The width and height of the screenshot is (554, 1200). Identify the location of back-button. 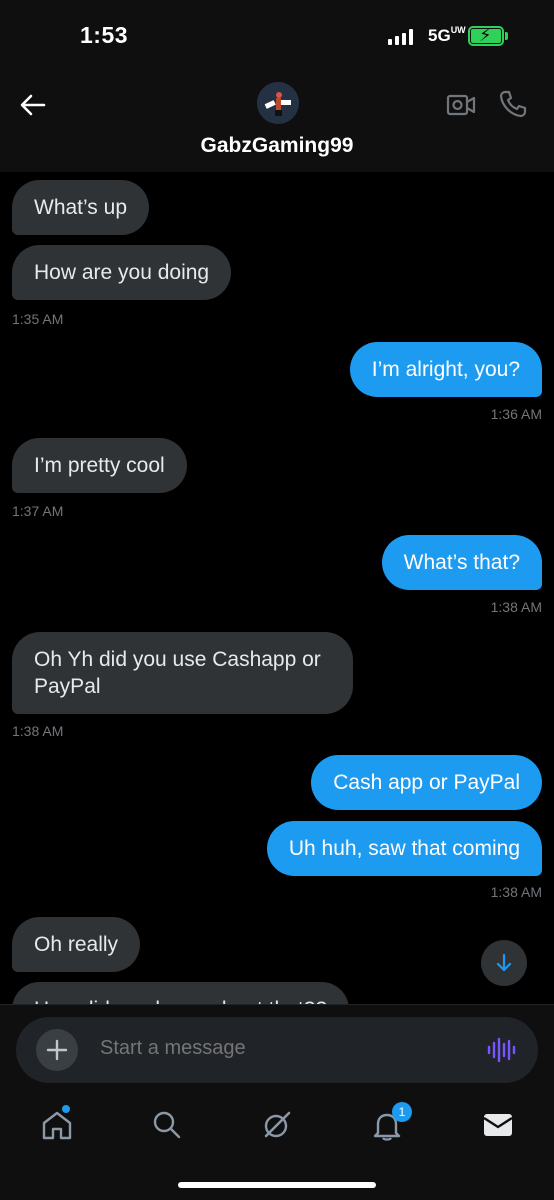
(33, 105).